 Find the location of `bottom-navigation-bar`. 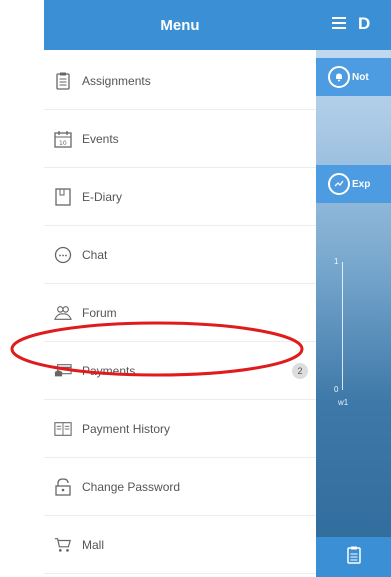

bottom-navigation-bar is located at coordinates (353, 557).